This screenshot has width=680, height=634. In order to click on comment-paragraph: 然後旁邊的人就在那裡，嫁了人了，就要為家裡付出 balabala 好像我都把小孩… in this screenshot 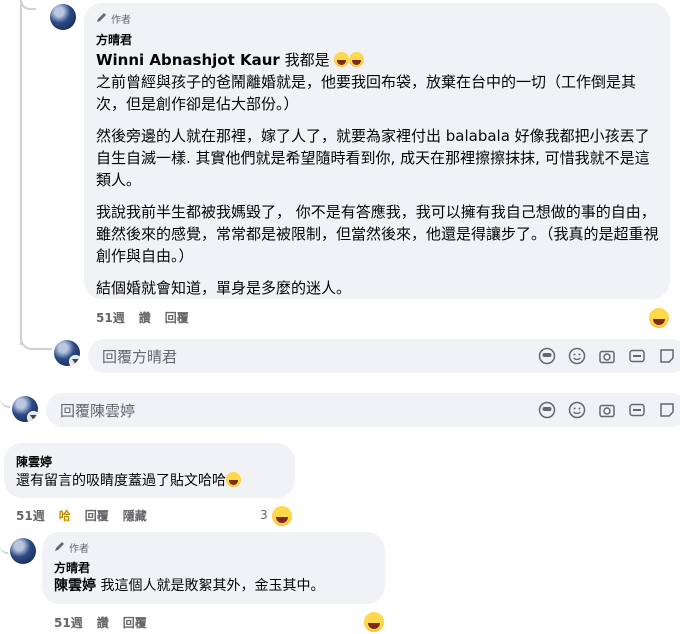, I will do `click(373, 158)`.